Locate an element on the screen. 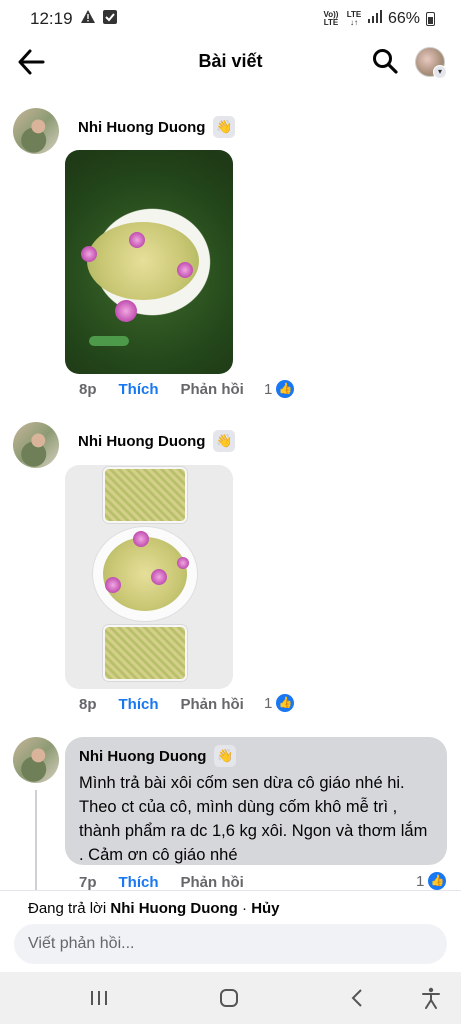 This screenshot has height=1024, width=461. profile-menu-button: ▾ is located at coordinates (431, 63).